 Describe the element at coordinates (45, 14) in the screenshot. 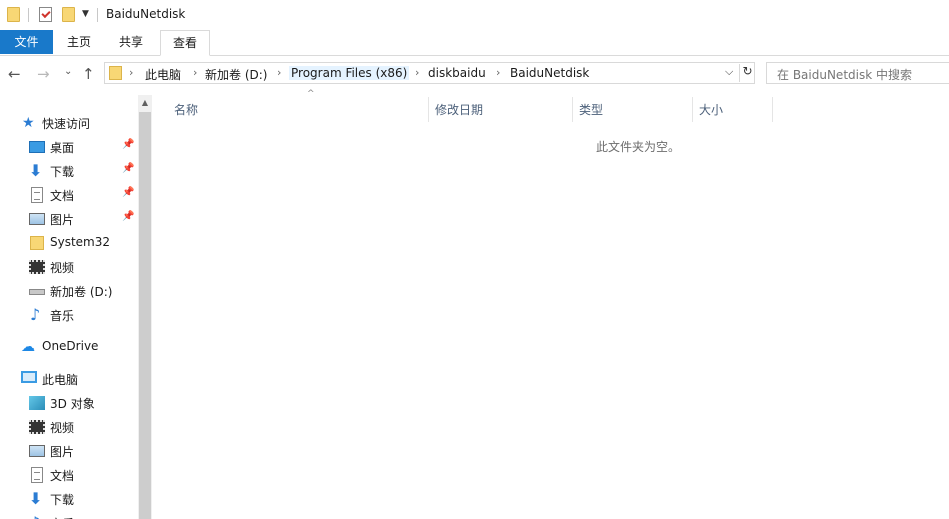

I see `properties-icon` at that location.